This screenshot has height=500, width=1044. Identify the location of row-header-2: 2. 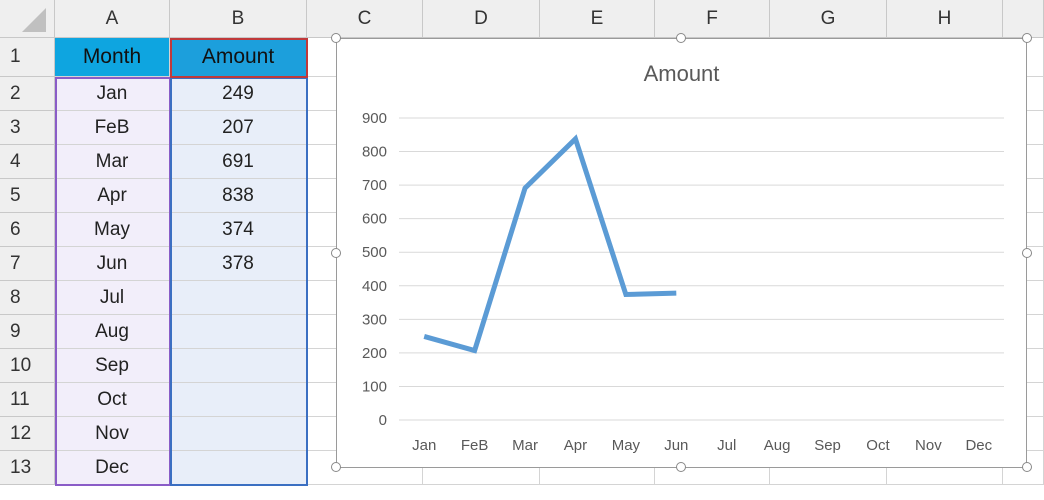
(27, 94).